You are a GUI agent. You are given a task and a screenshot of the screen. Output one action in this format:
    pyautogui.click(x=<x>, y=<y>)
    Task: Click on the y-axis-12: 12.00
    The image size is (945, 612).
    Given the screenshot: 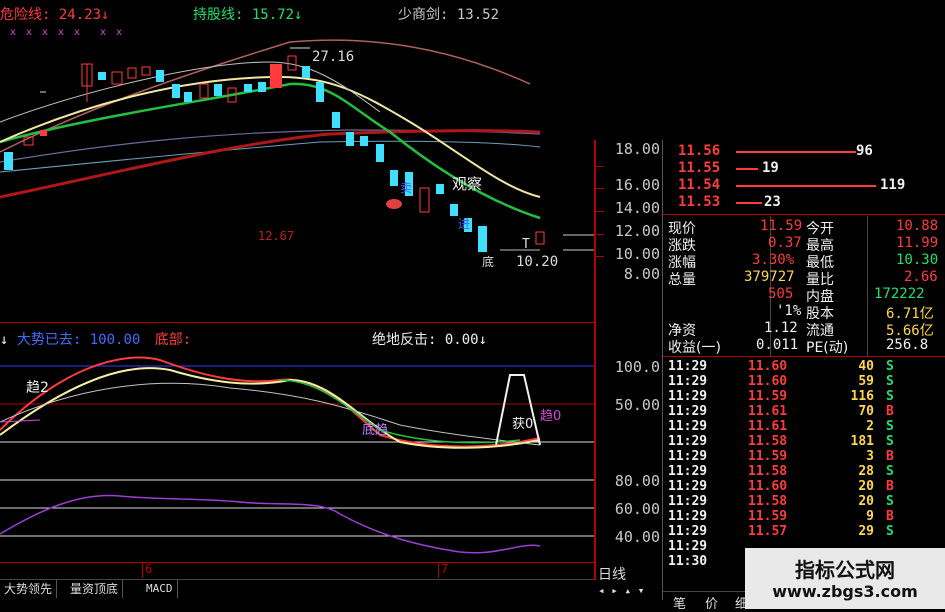 What is the action you would take?
    pyautogui.click(x=637, y=231)
    